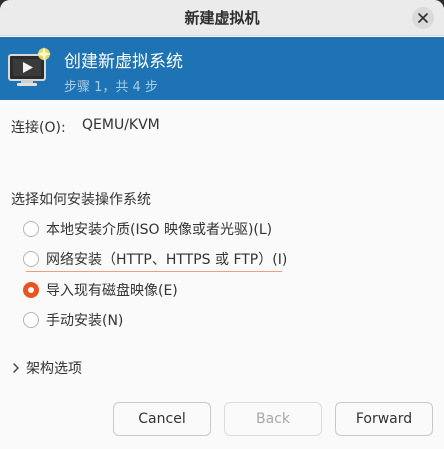 Image resolution: width=444 pixels, height=449 pixels. I want to click on radio-label: 网络安装（HTTP、HTTPS 或 FTP）(I), so click(167, 260).